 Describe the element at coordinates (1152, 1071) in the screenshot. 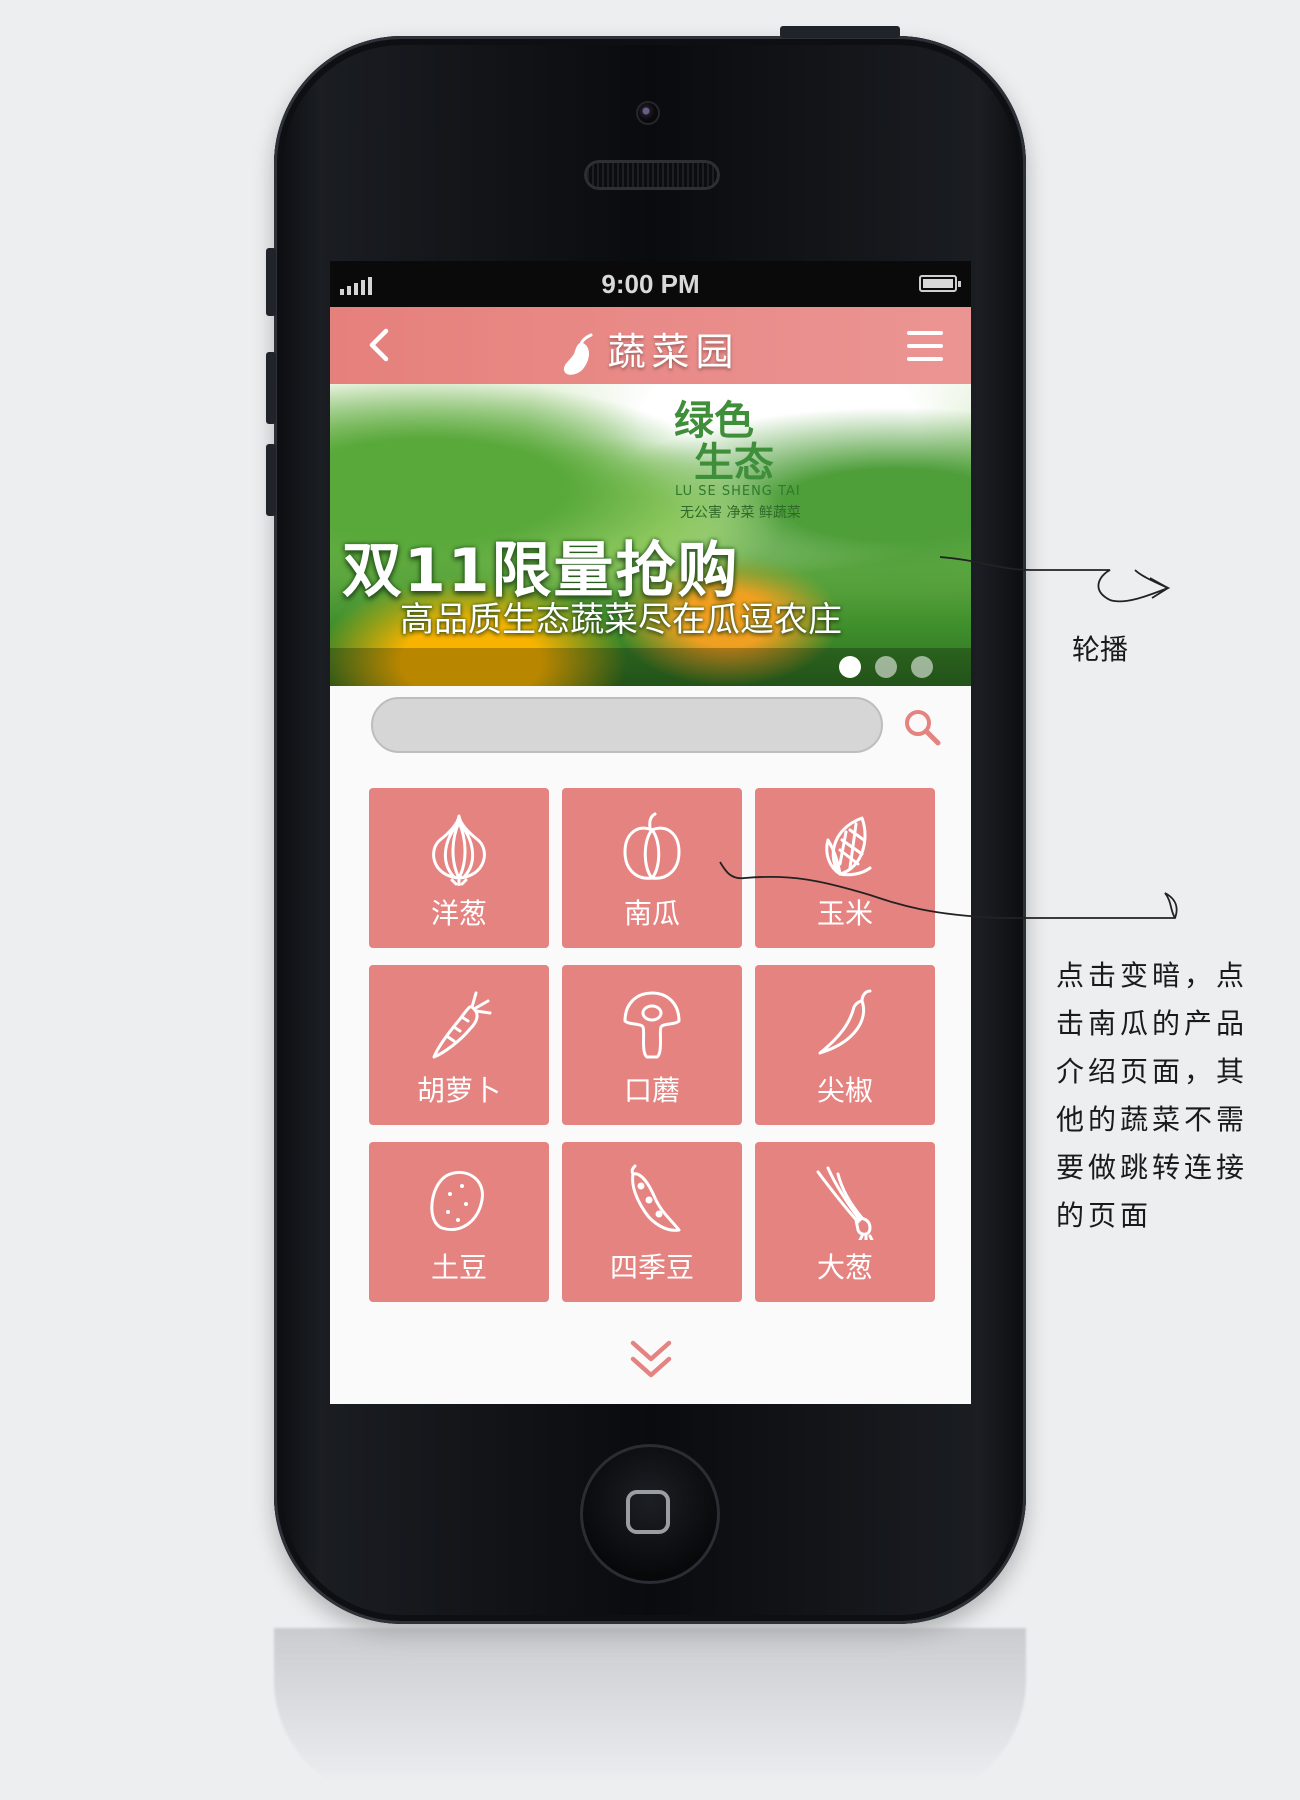

I see `annotation-note-line: 介绍页面，其` at that location.